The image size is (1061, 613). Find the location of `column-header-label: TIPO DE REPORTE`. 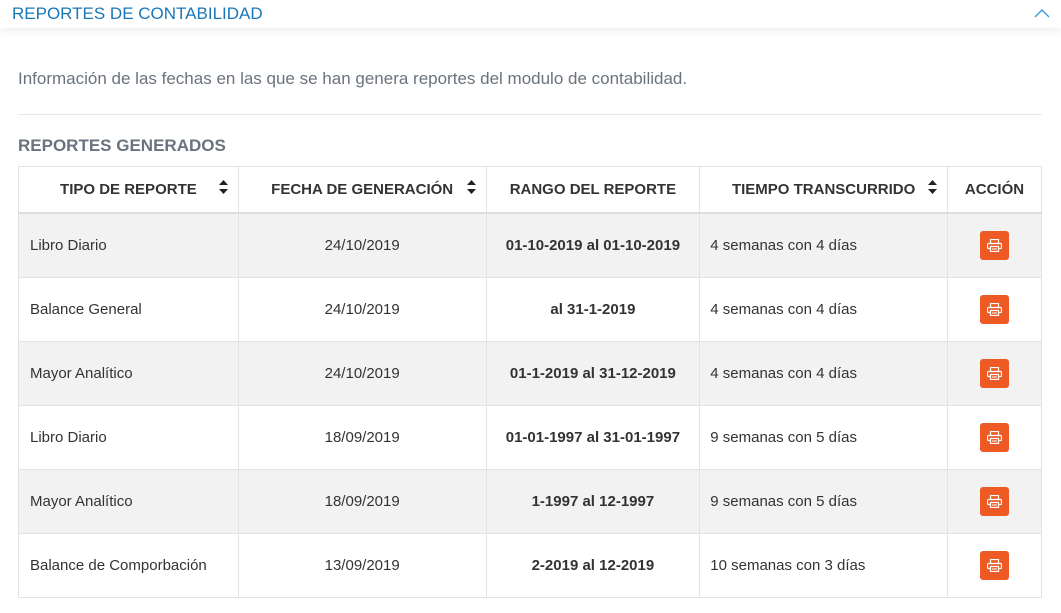

column-header-label: TIPO DE REPORTE is located at coordinates (128, 189).